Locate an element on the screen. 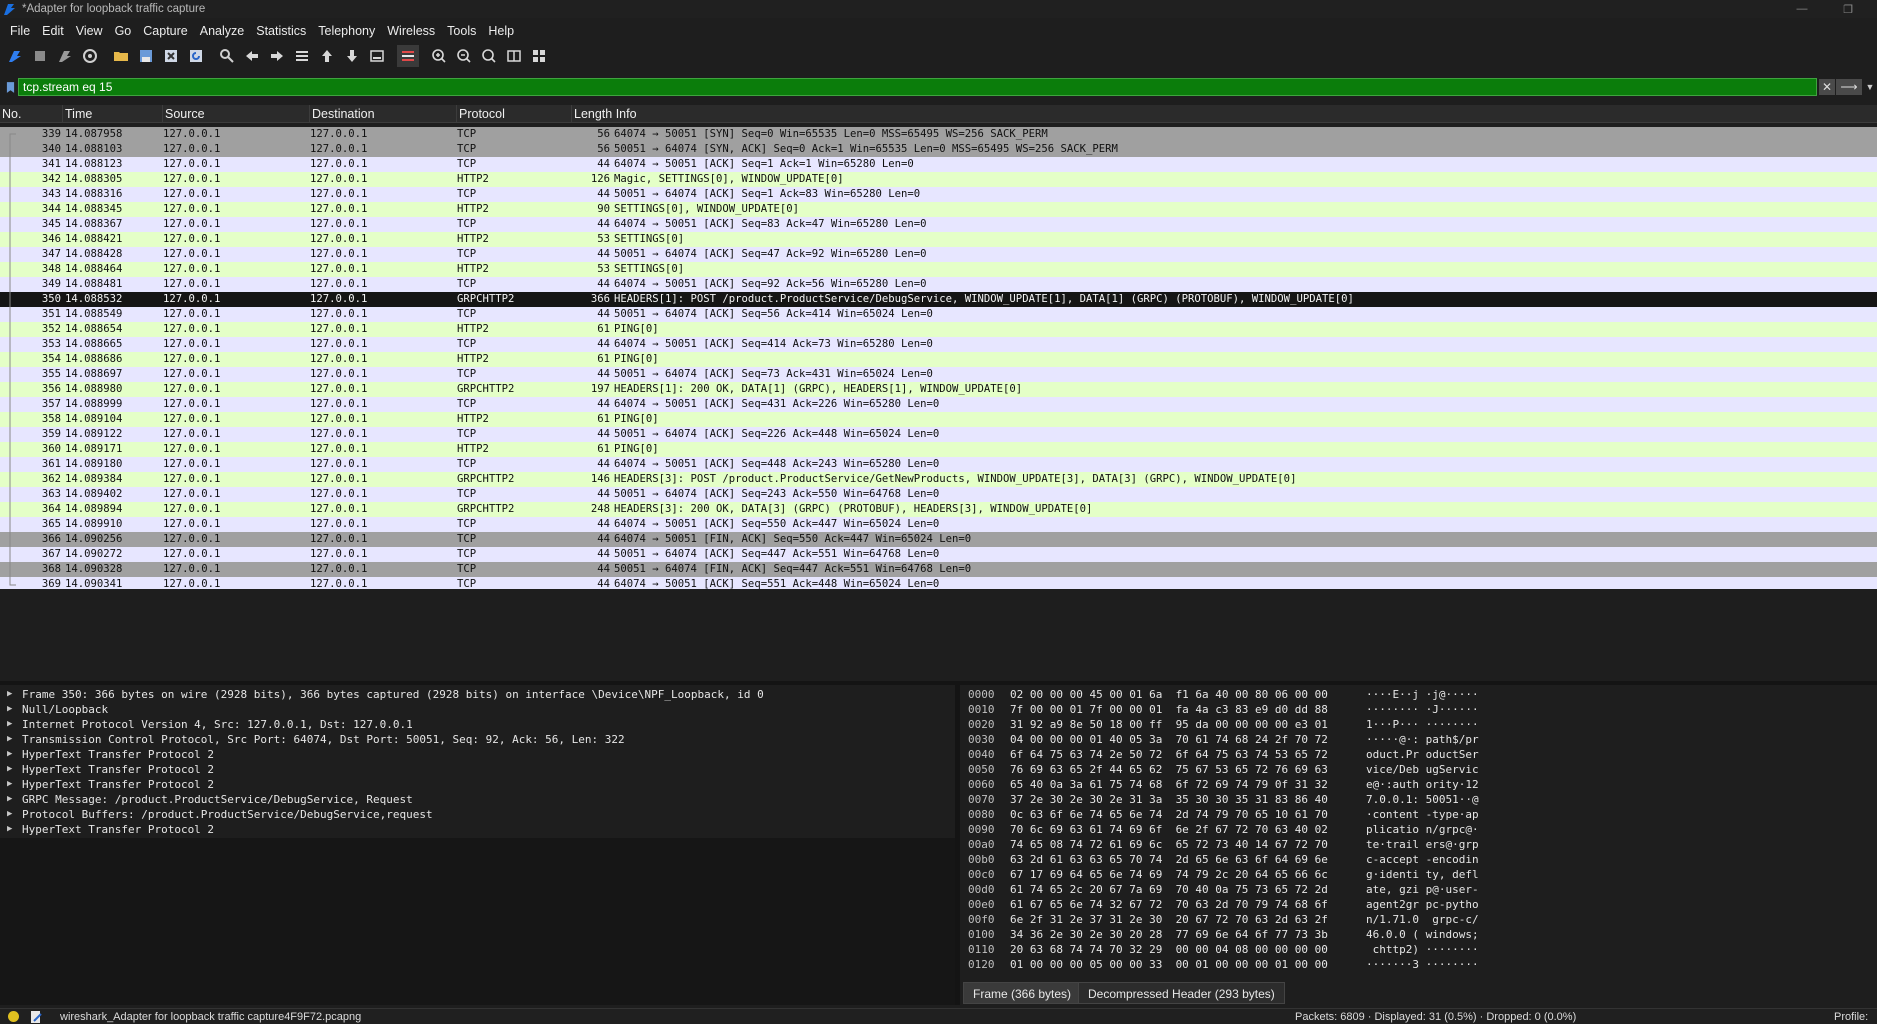  column-header-no: No. is located at coordinates (31, 114).